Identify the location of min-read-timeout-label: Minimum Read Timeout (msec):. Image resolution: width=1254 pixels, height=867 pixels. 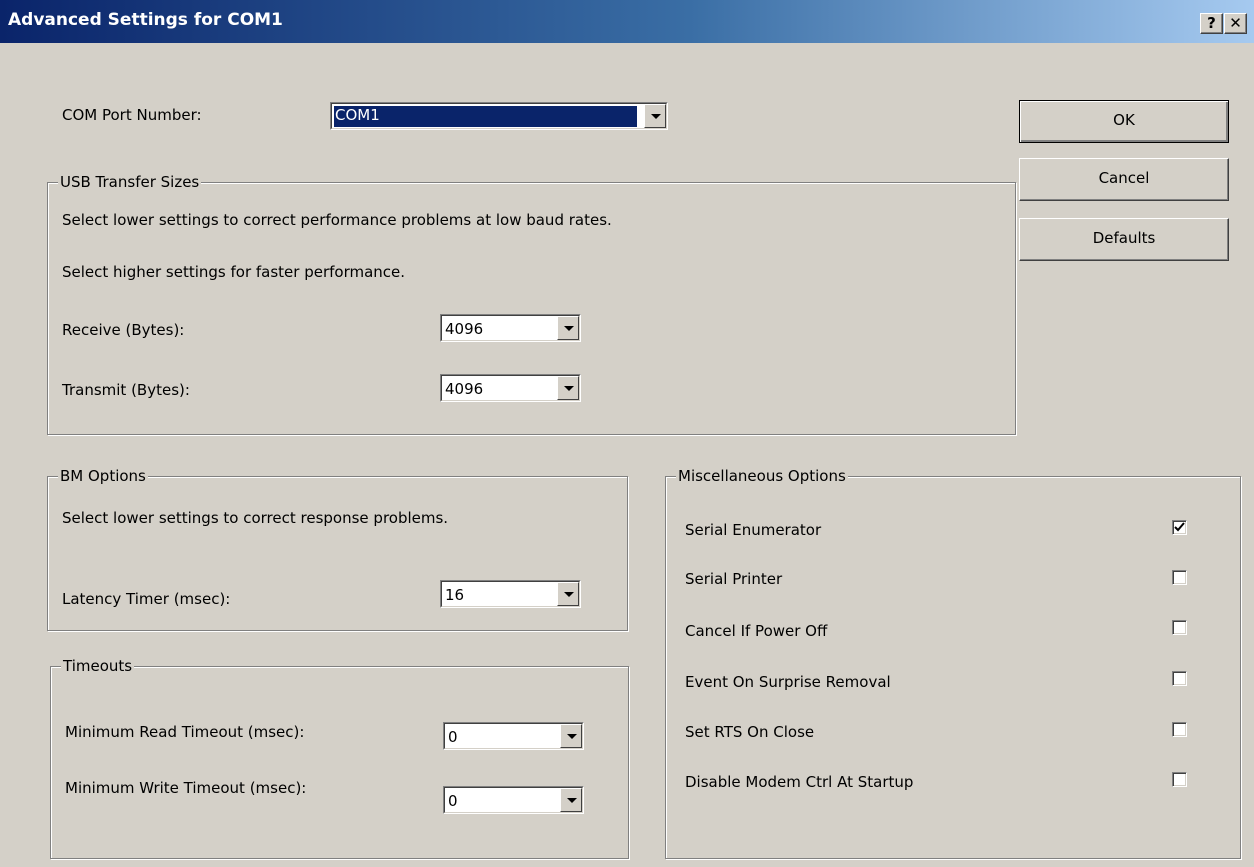
(185, 732).